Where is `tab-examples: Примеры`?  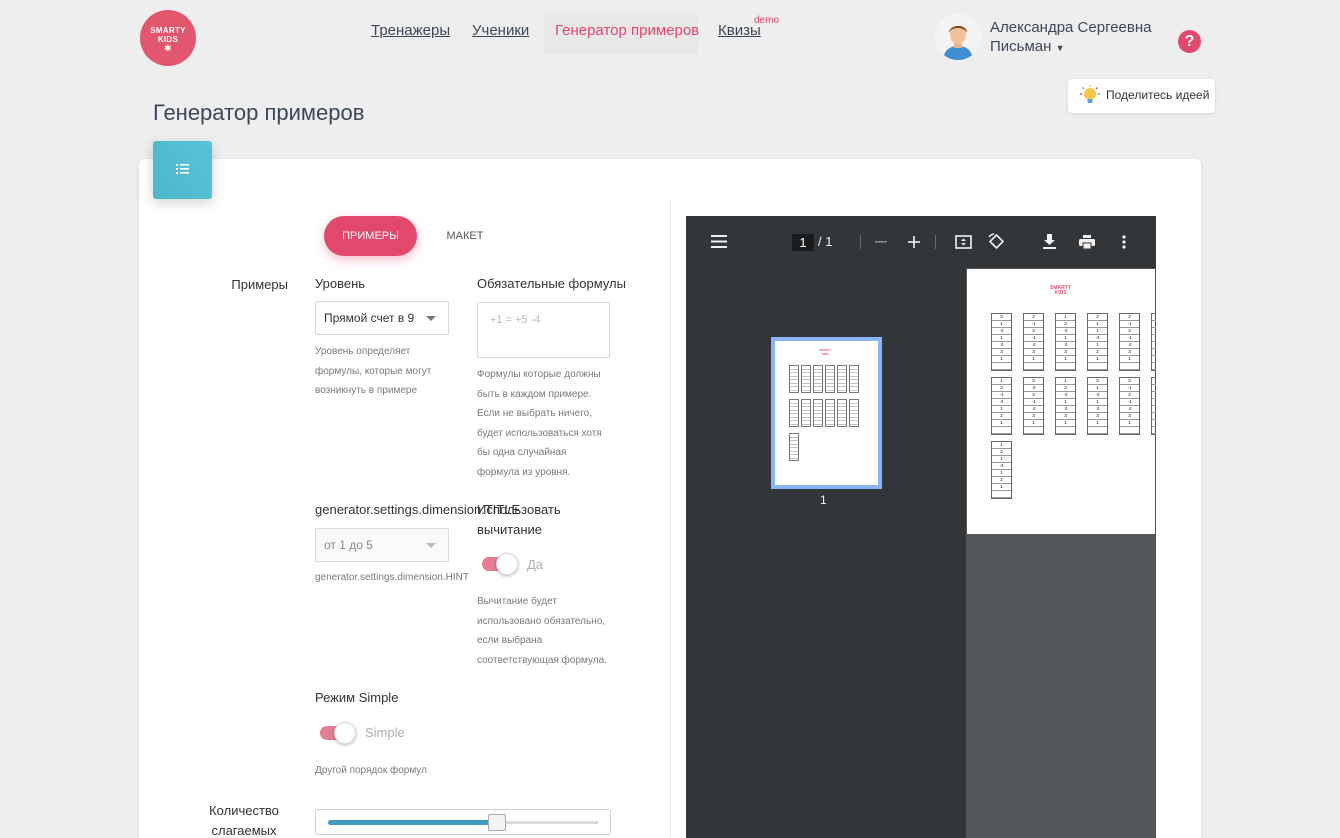
tab-examples: Примеры is located at coordinates (370, 236).